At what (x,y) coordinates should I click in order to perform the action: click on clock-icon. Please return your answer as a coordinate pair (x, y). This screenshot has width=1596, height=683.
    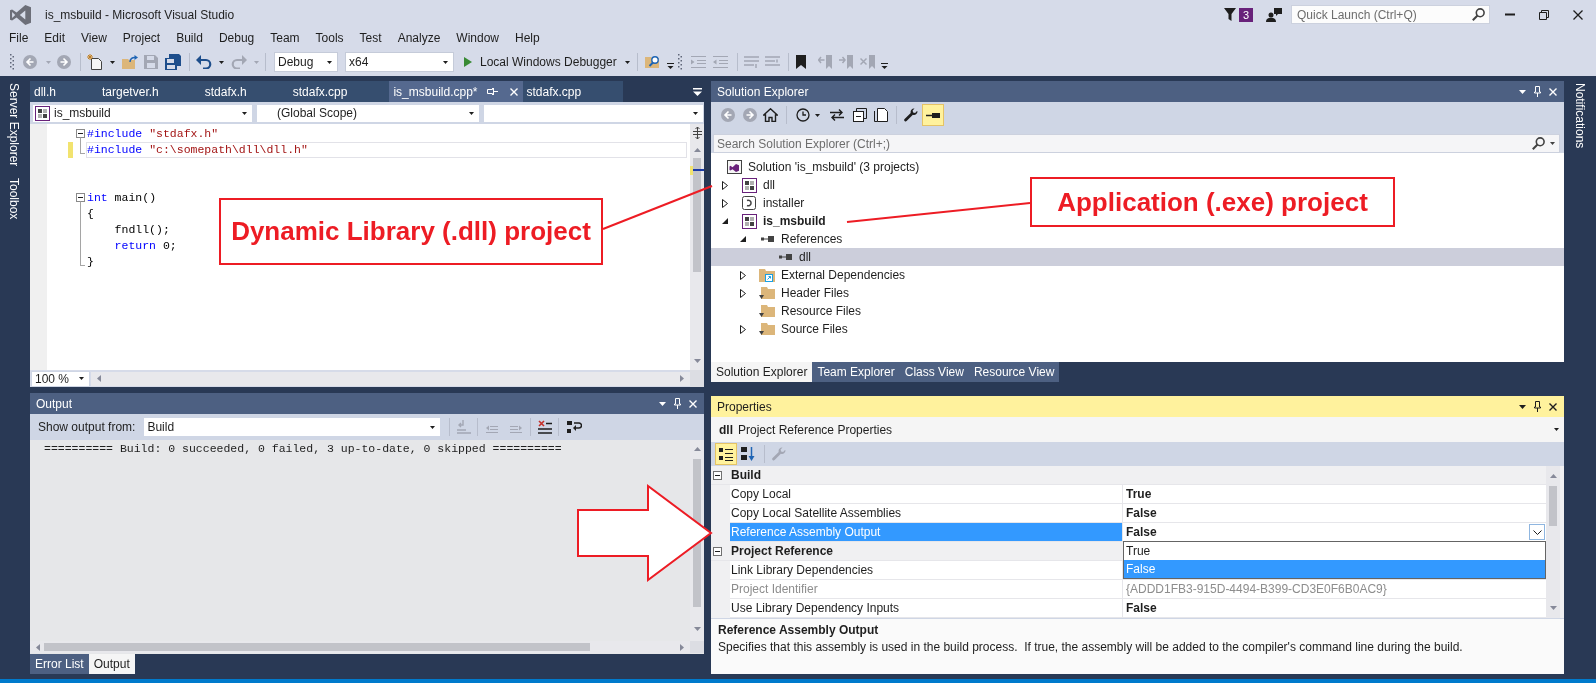
    Looking at the image, I should click on (803, 115).